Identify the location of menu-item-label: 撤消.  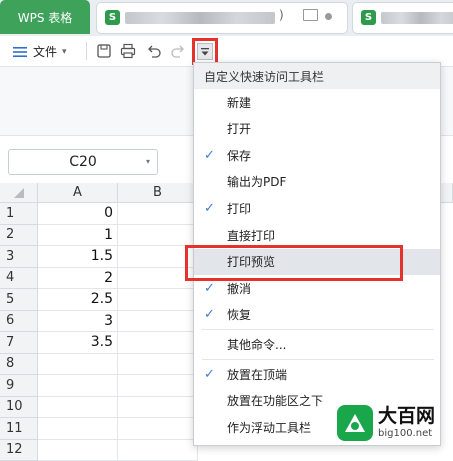
(239, 288).